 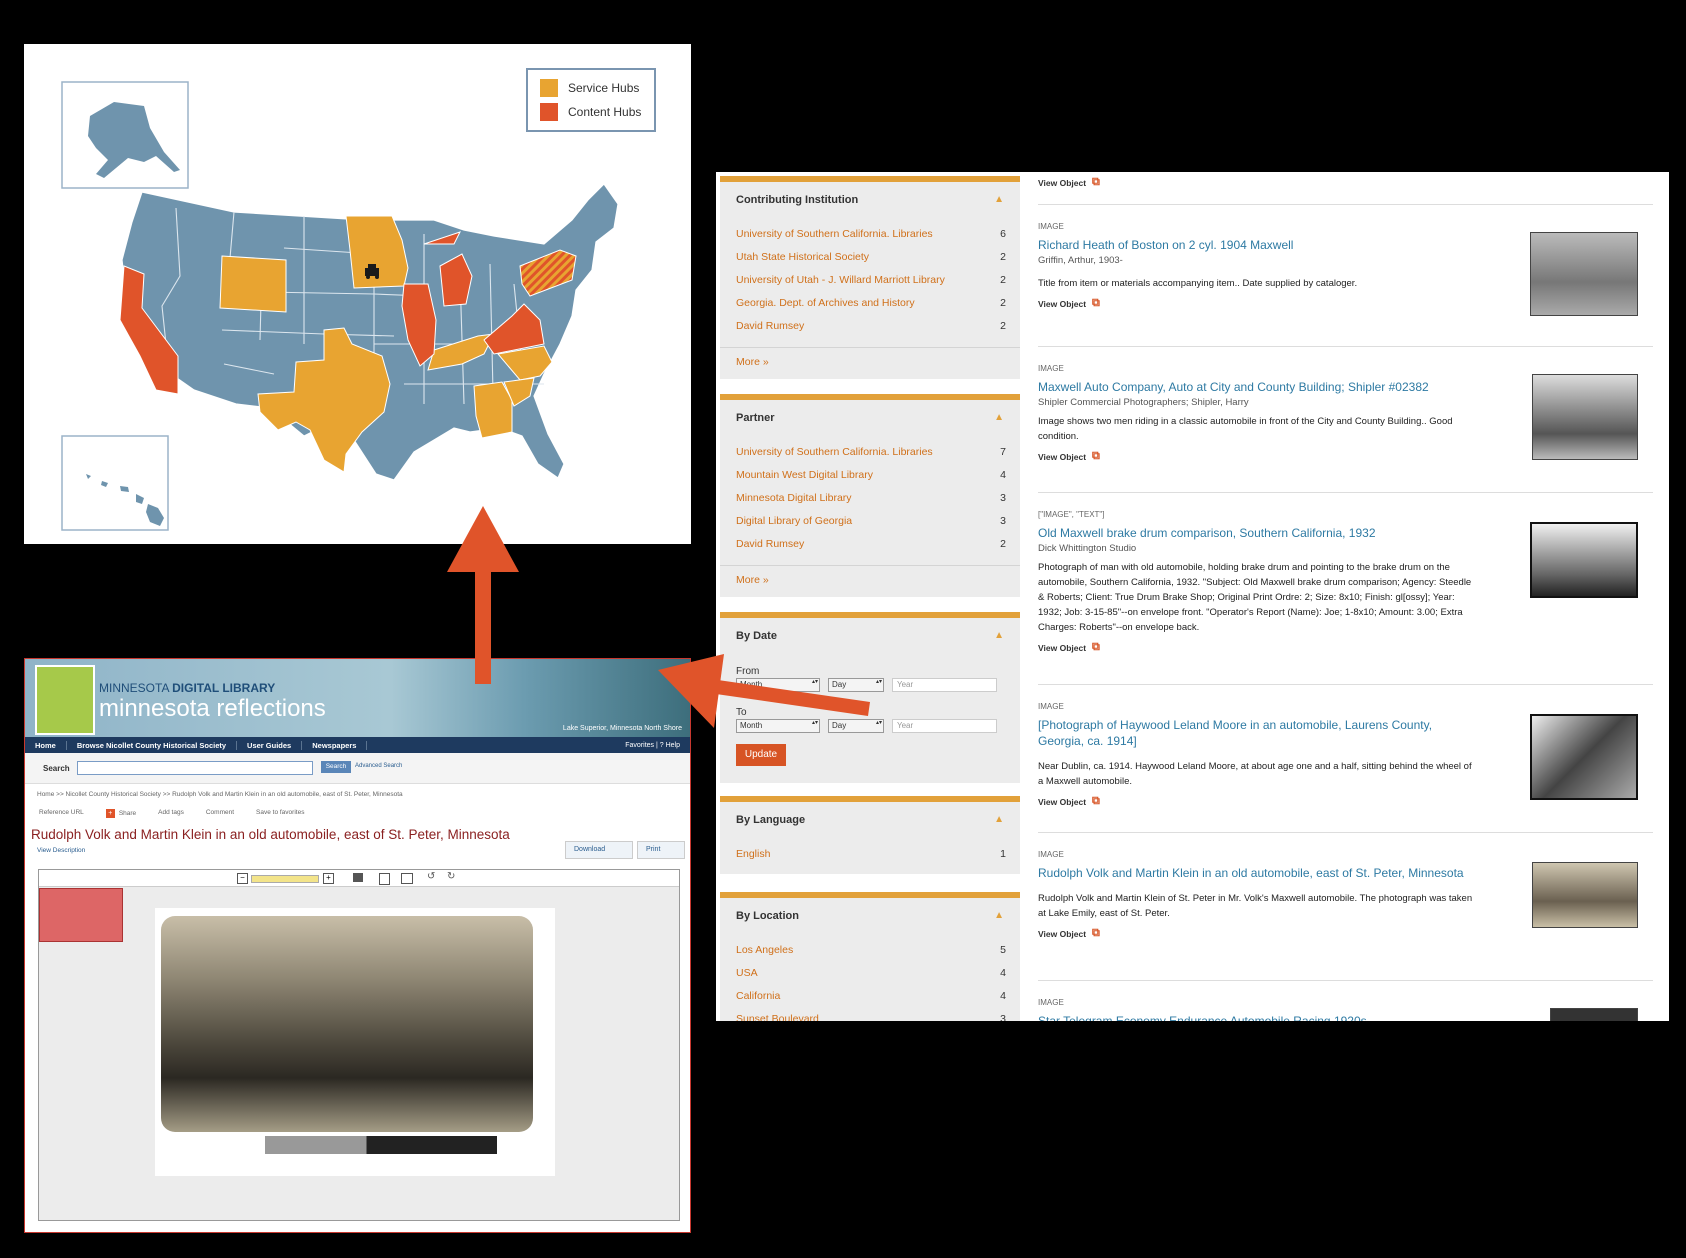 I want to click on to-year-input: Year, so click(x=944, y=726).